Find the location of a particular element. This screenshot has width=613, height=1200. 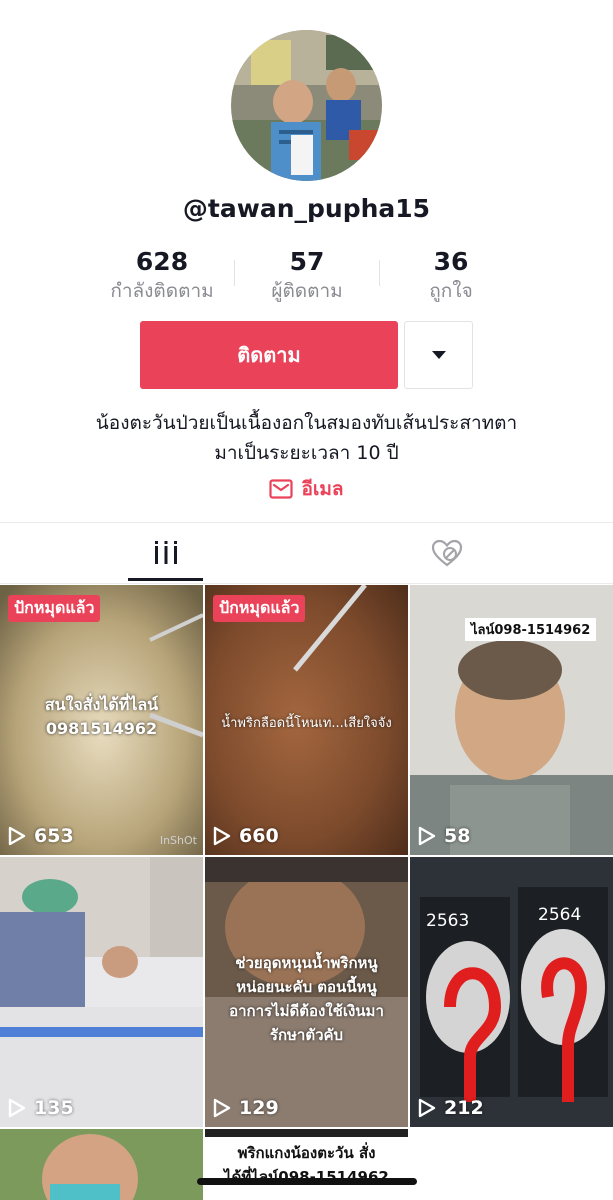

profile-avatar is located at coordinates (306, 105).